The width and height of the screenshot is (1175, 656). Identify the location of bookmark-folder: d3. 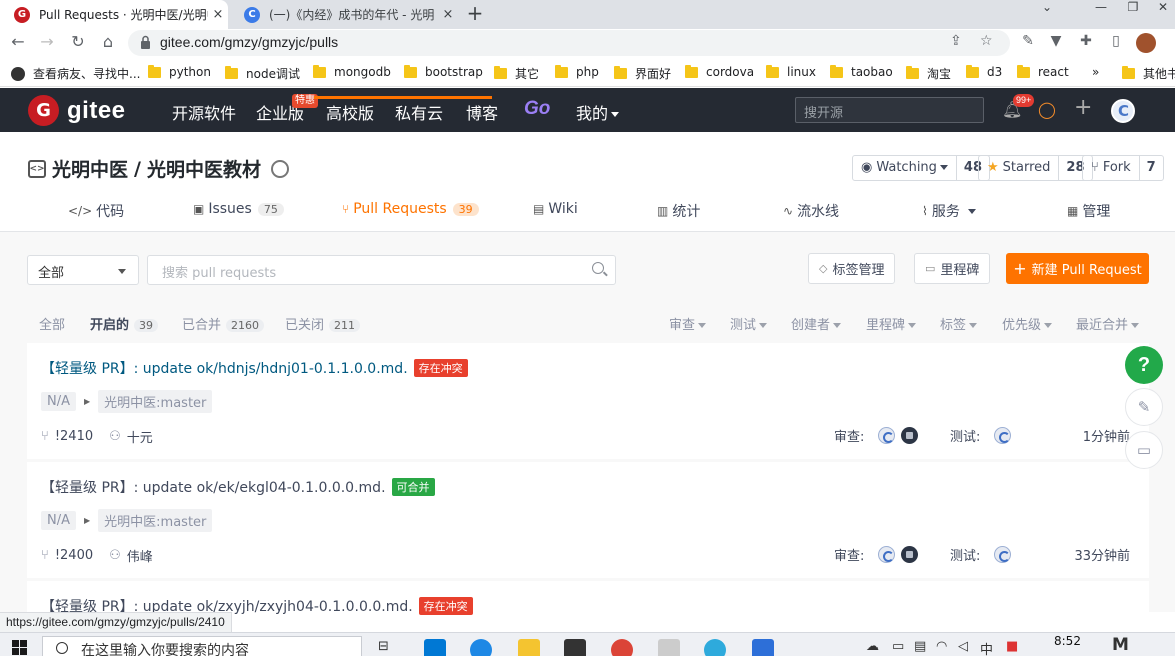
(984, 71).